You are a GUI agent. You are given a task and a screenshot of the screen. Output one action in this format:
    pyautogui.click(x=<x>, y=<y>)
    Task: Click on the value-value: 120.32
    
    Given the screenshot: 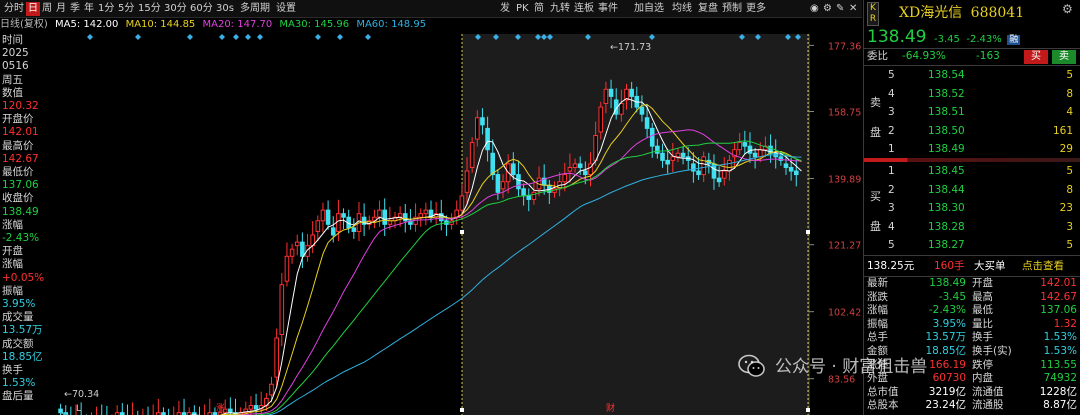 What is the action you would take?
    pyautogui.click(x=20, y=106)
    